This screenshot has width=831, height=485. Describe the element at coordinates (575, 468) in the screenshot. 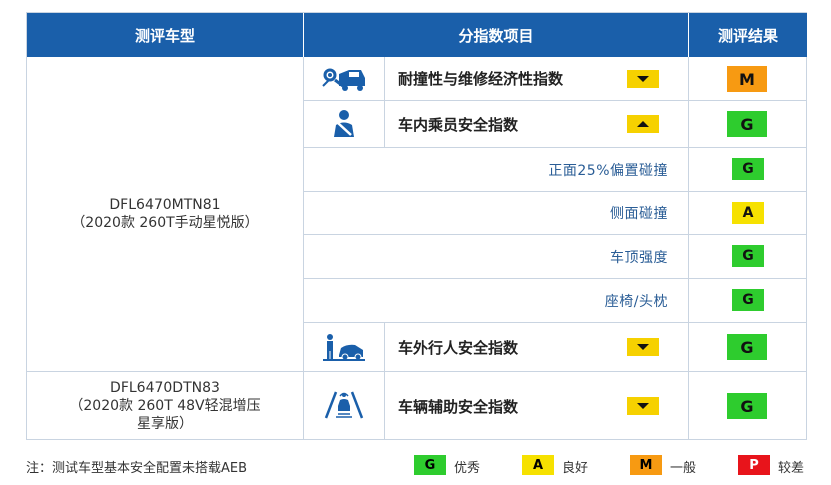

I see `legend-label-a: 良好` at that location.